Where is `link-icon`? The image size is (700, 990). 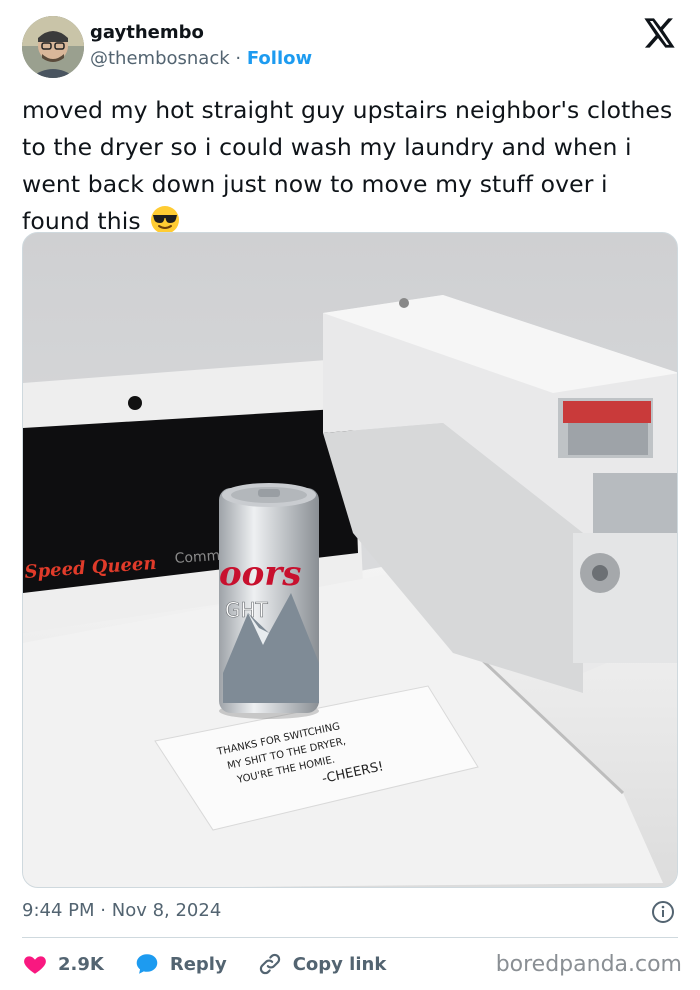 link-icon is located at coordinates (269, 964).